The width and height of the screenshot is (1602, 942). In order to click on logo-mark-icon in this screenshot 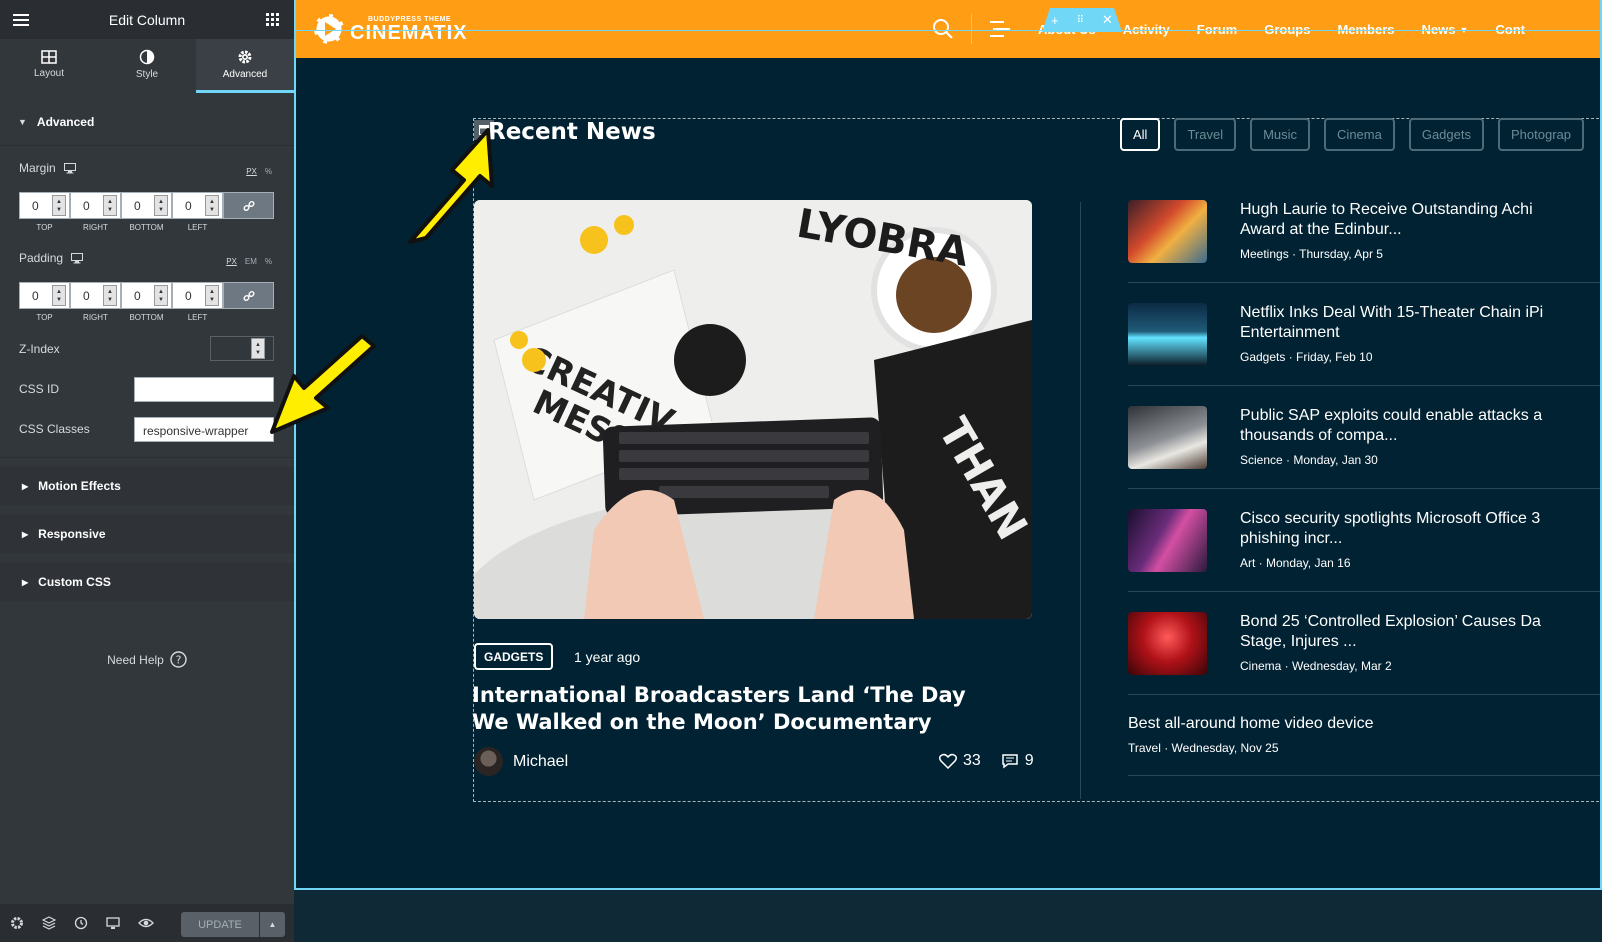, I will do `click(329, 29)`.